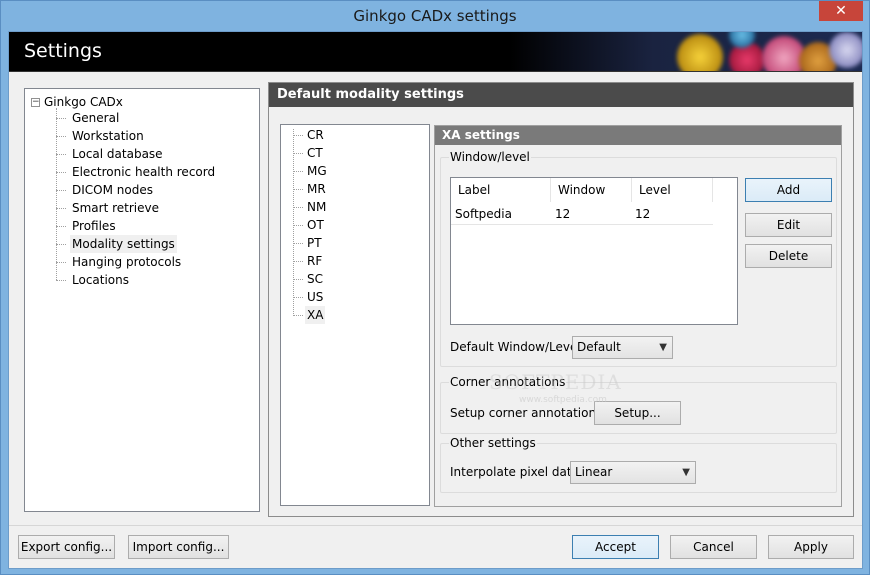  What do you see at coordinates (582, 214) in the screenshot?
I see `table-row: Softpedia 12 12` at bounding box center [582, 214].